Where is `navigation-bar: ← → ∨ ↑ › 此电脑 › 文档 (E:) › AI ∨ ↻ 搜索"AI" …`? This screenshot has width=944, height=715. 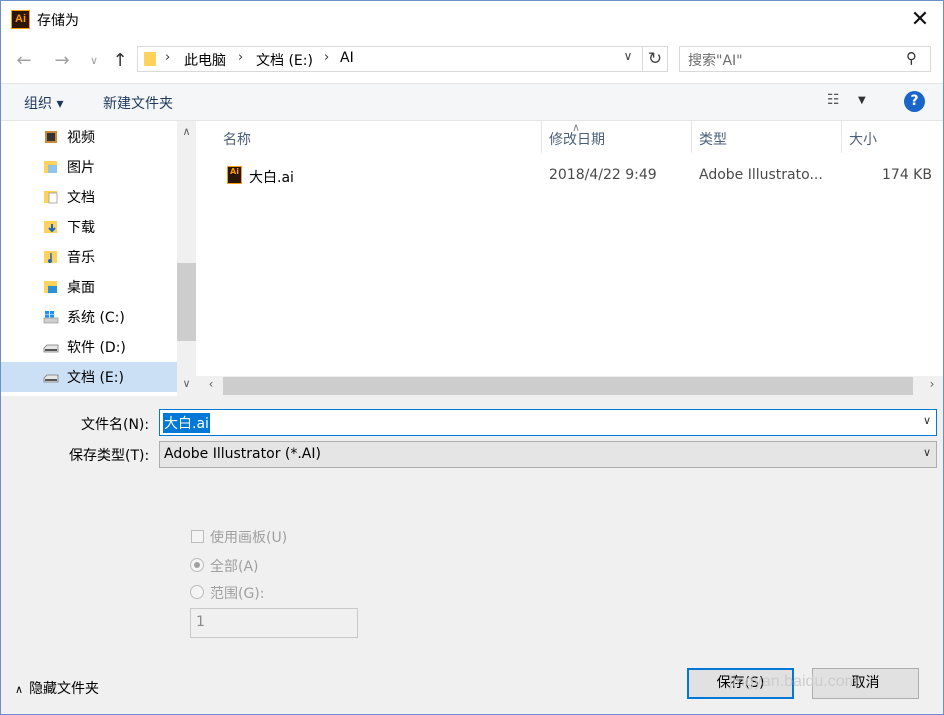
navigation-bar: ← → ∨ ↑ › 此电脑 › 文档 (E:) › AI ∨ ↻ 搜索"AI" … is located at coordinates (472, 61).